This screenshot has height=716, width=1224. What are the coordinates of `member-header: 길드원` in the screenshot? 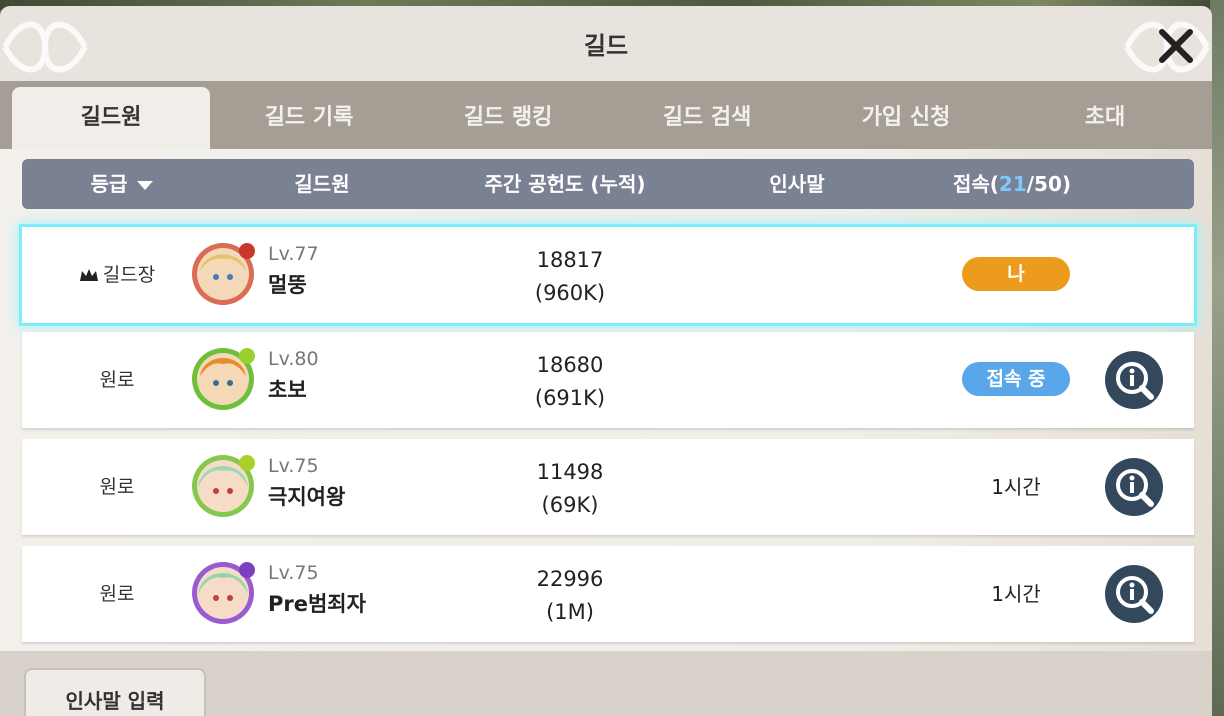 It's located at (322, 184).